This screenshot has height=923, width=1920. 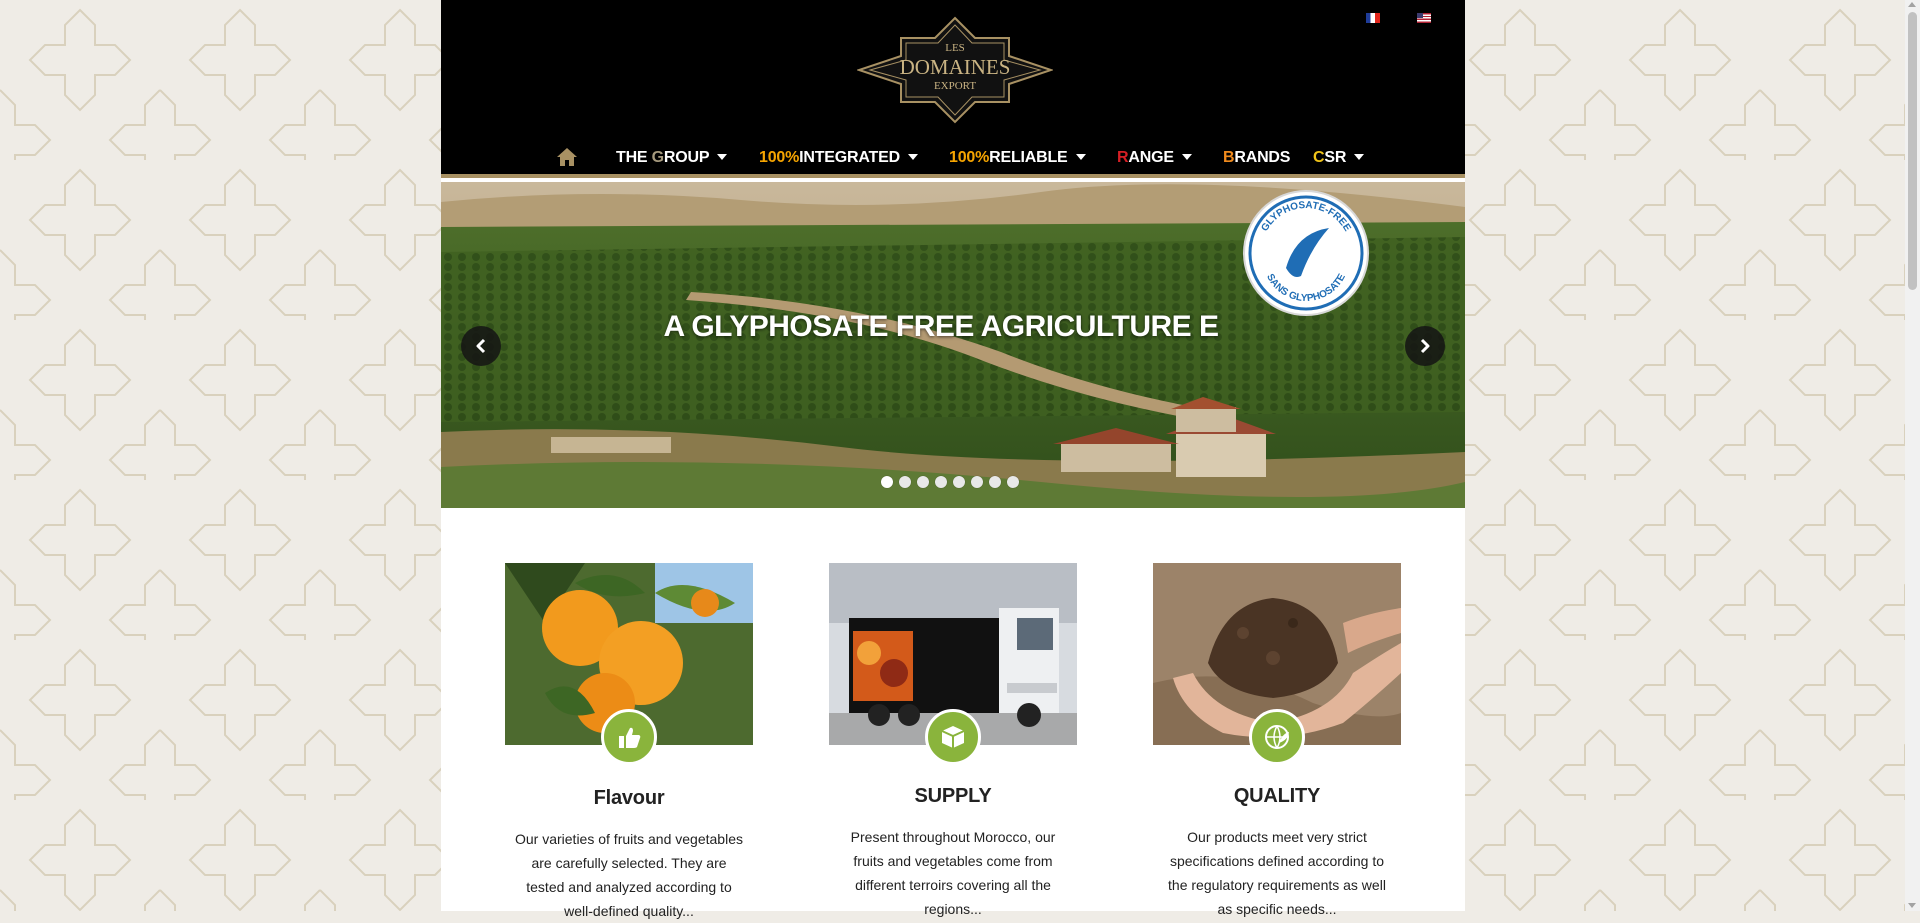 I want to click on nav-item-brands: BRANDS, so click(x=1256, y=158).